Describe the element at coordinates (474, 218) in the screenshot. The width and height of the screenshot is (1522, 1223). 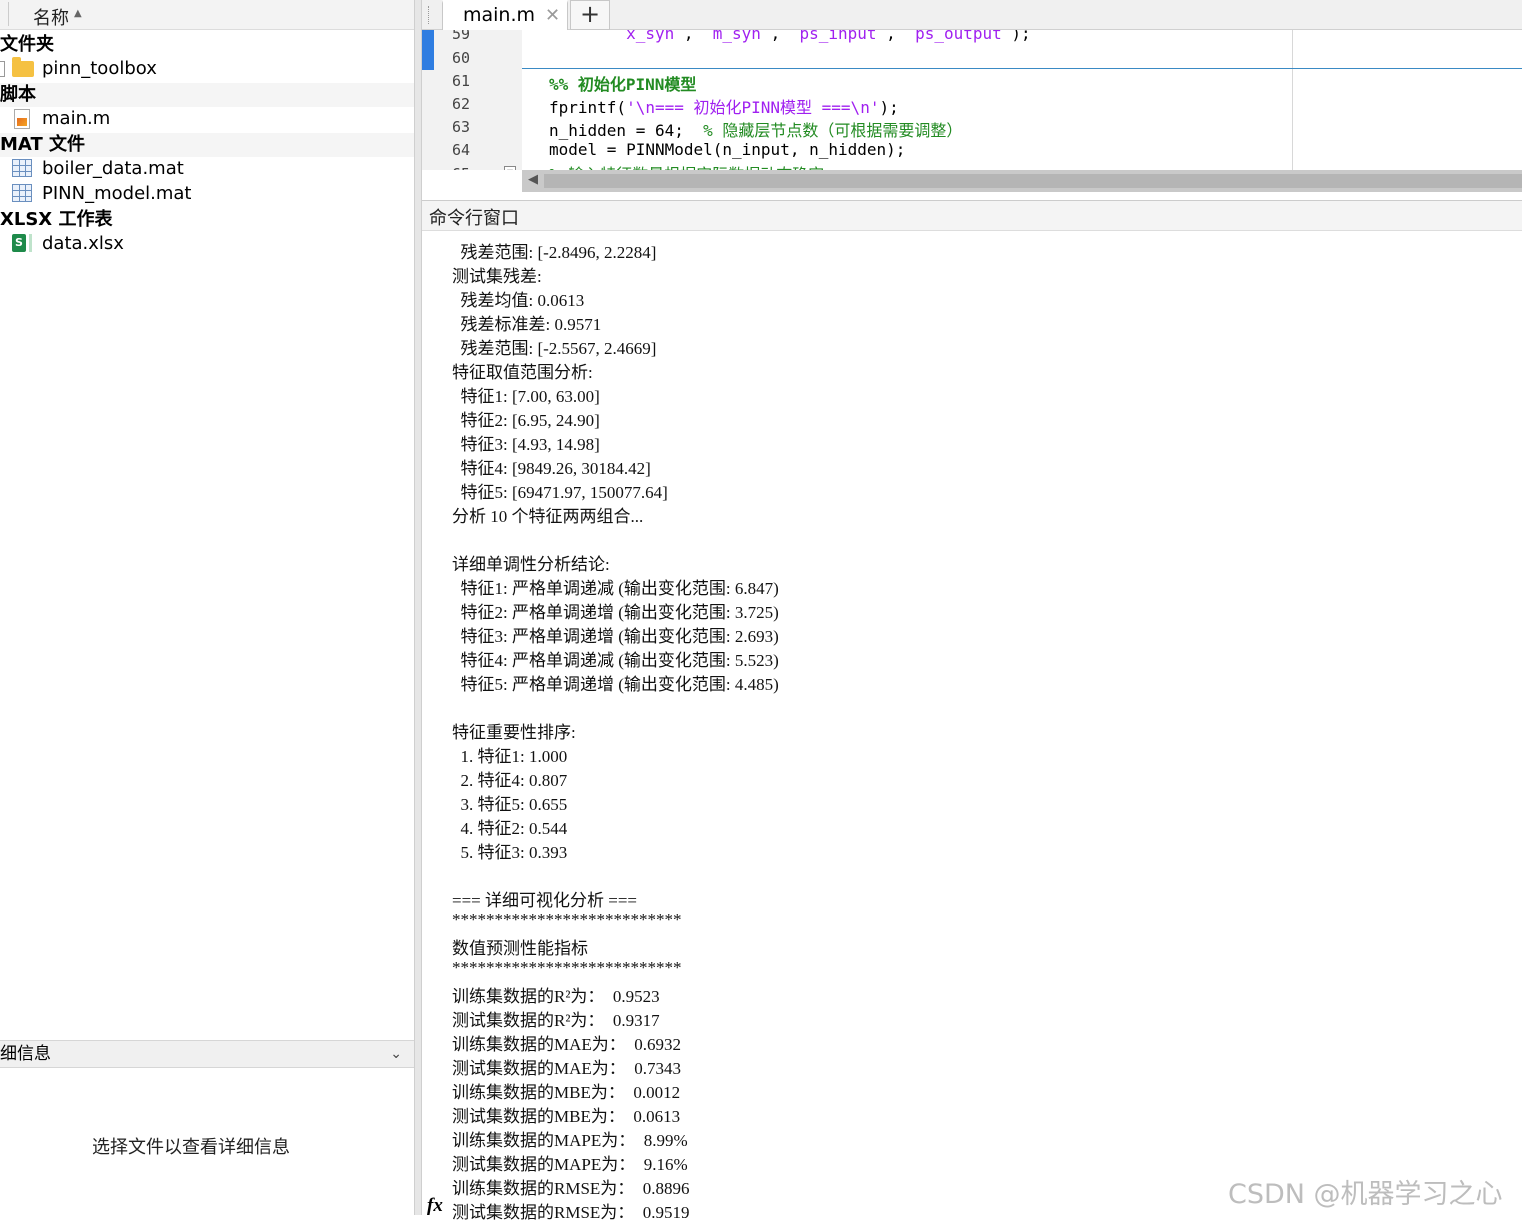
I see `command-window-title: 命令行窗口` at that location.